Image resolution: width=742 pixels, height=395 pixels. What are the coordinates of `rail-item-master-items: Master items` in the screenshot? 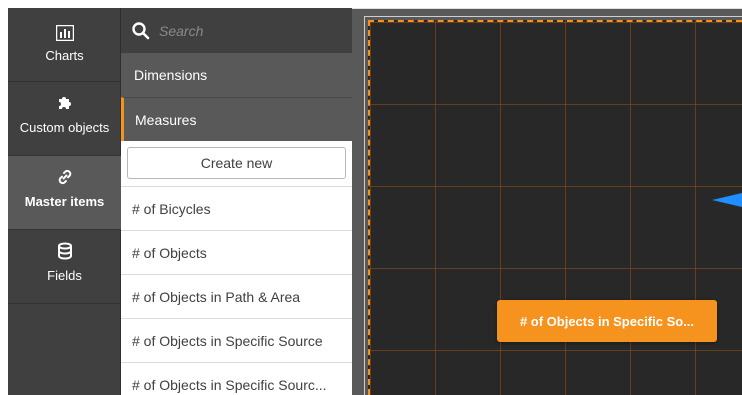 It's located at (64, 193).